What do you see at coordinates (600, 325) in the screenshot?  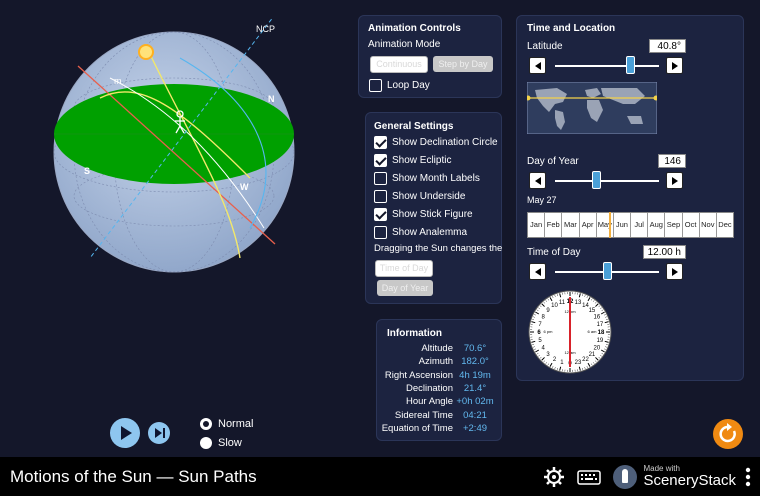 I see `clock-hour-number: 17` at bounding box center [600, 325].